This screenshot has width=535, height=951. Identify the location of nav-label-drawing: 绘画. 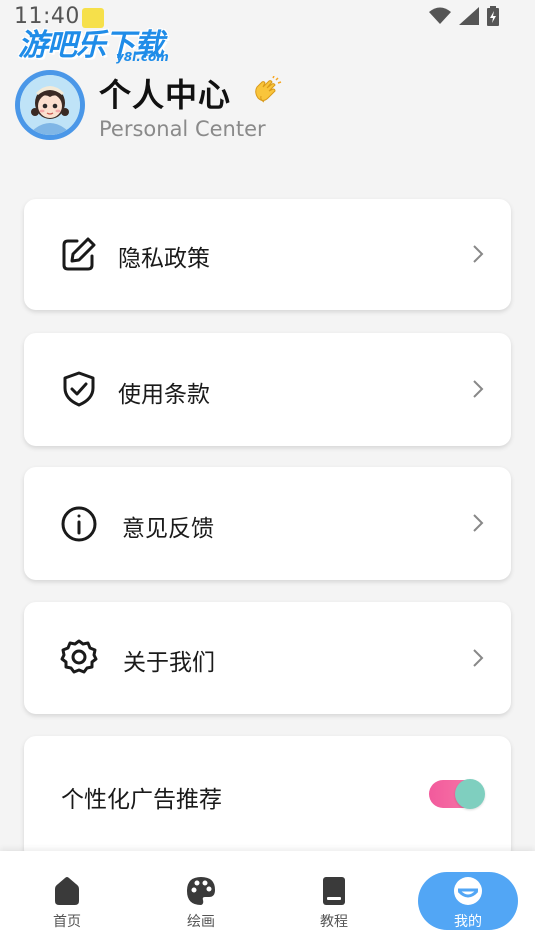
(201, 922).